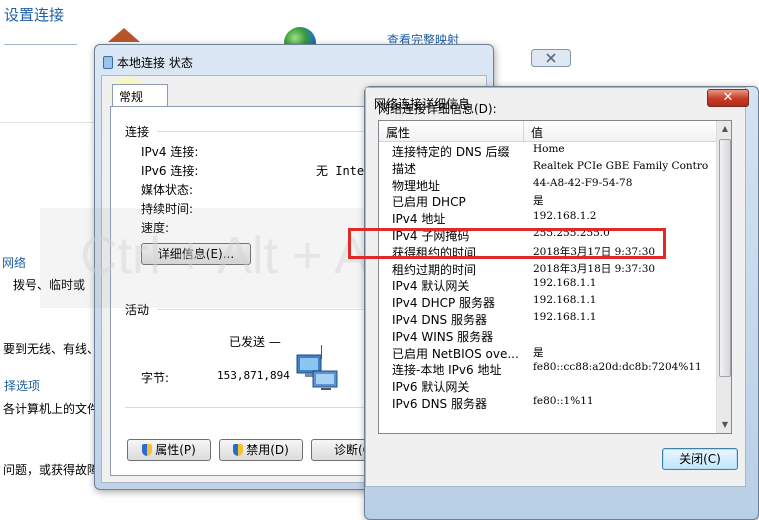  I want to click on value-cell: 44-A8-42-F9-54-78, so click(583, 182).